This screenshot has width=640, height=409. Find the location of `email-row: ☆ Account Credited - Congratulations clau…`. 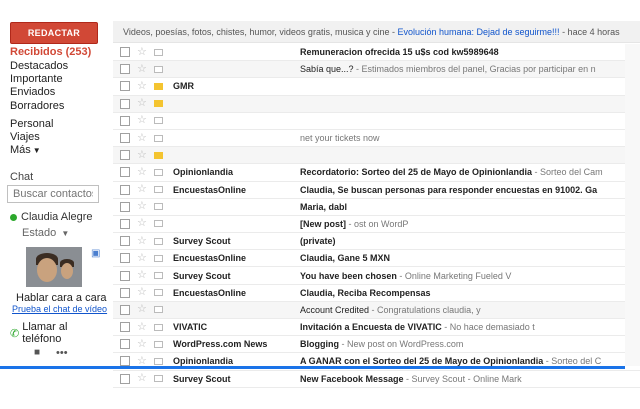

email-row: ☆ Account Credited - Congratulations clau… is located at coordinates (376, 310).